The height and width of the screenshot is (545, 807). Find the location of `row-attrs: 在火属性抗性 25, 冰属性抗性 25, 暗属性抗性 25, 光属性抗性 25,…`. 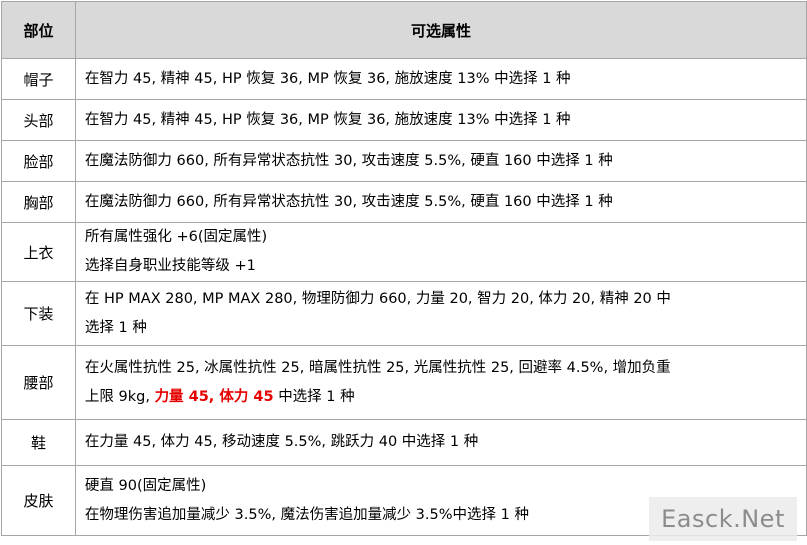

row-attrs: 在火属性抗性 25, 冰属性抗性 25, 暗属性抗性 25, 光属性抗性 25,… is located at coordinates (440, 382).